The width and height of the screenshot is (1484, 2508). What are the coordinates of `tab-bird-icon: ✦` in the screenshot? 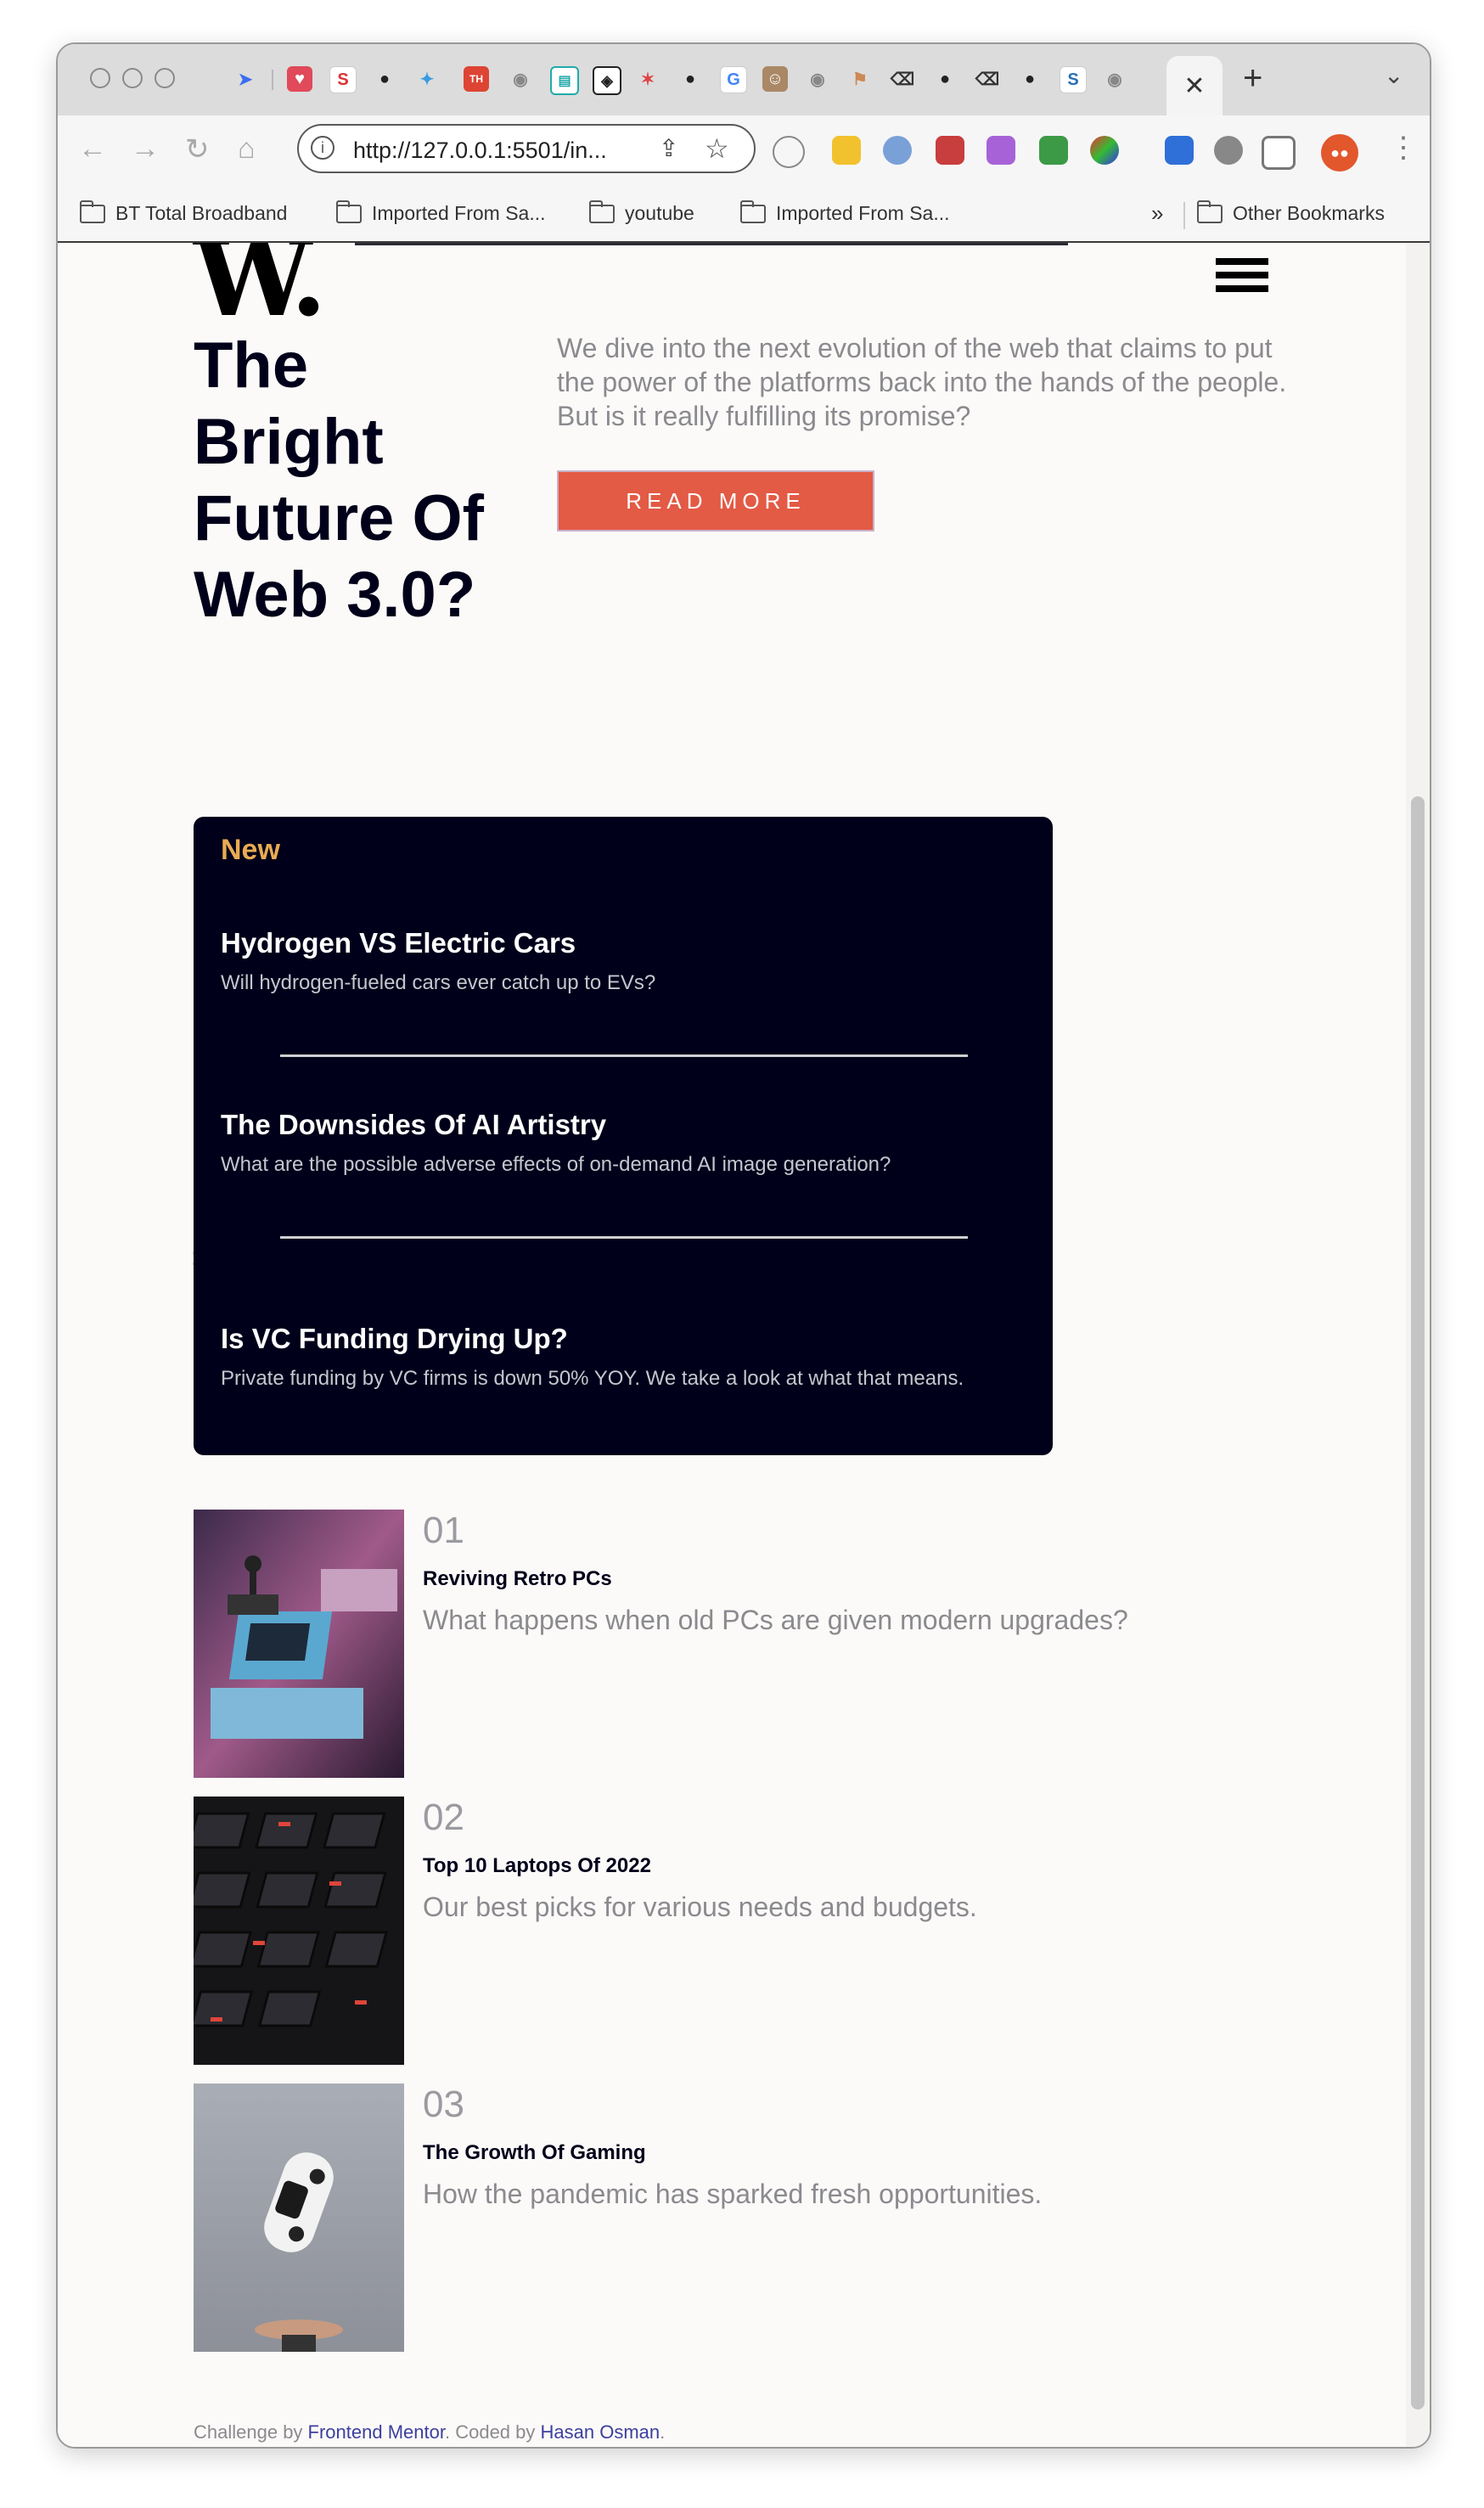 It's located at (427, 79).